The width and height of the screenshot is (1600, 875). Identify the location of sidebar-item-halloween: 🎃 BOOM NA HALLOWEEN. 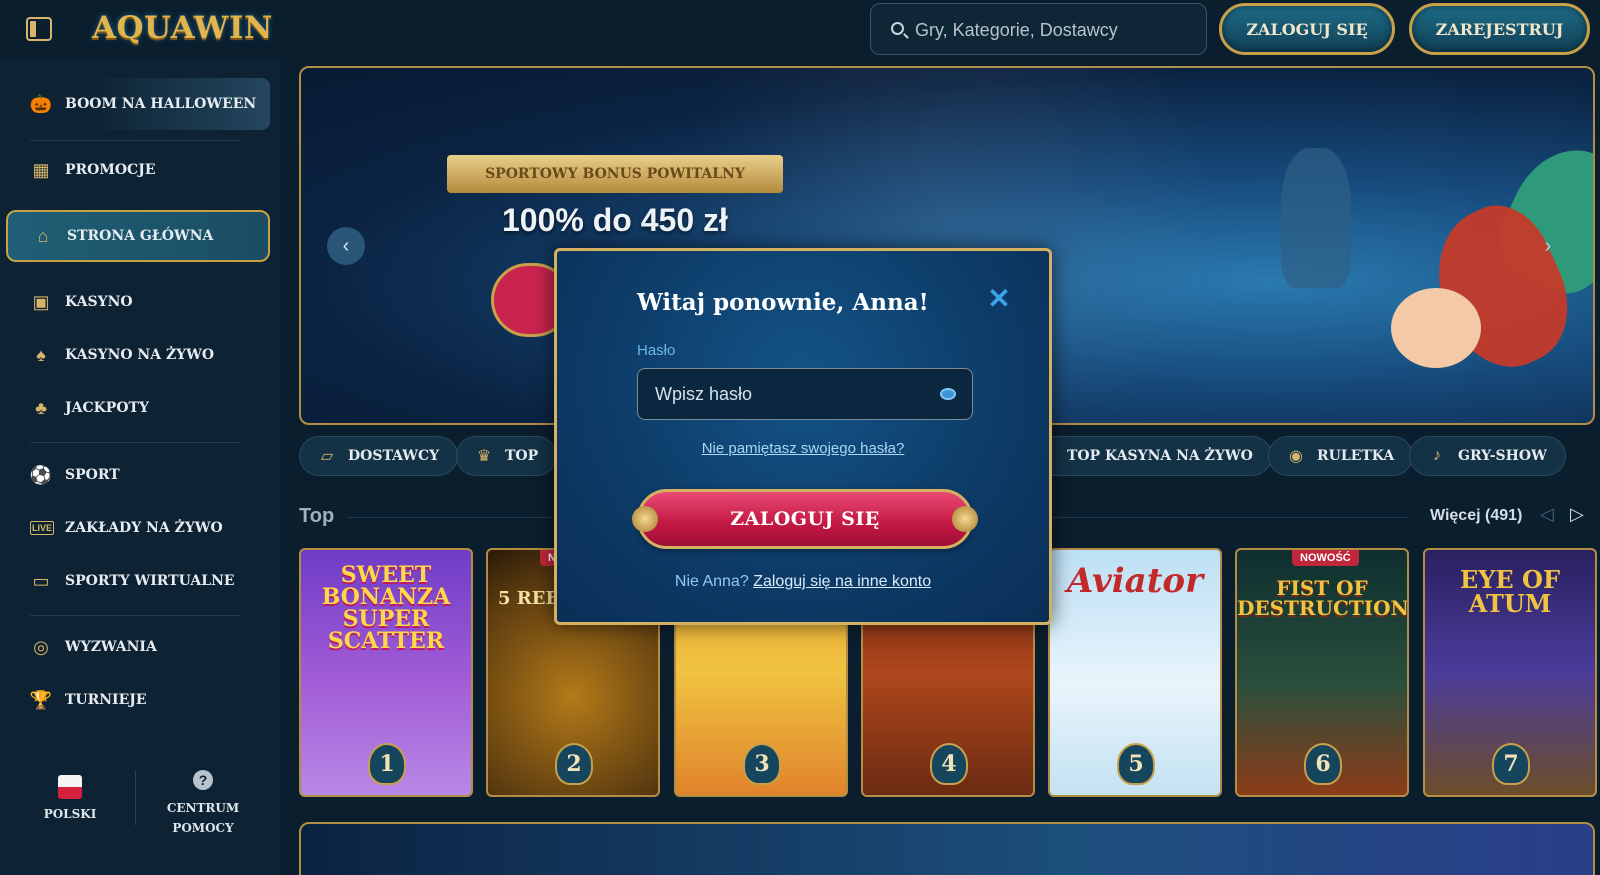
(138, 104).